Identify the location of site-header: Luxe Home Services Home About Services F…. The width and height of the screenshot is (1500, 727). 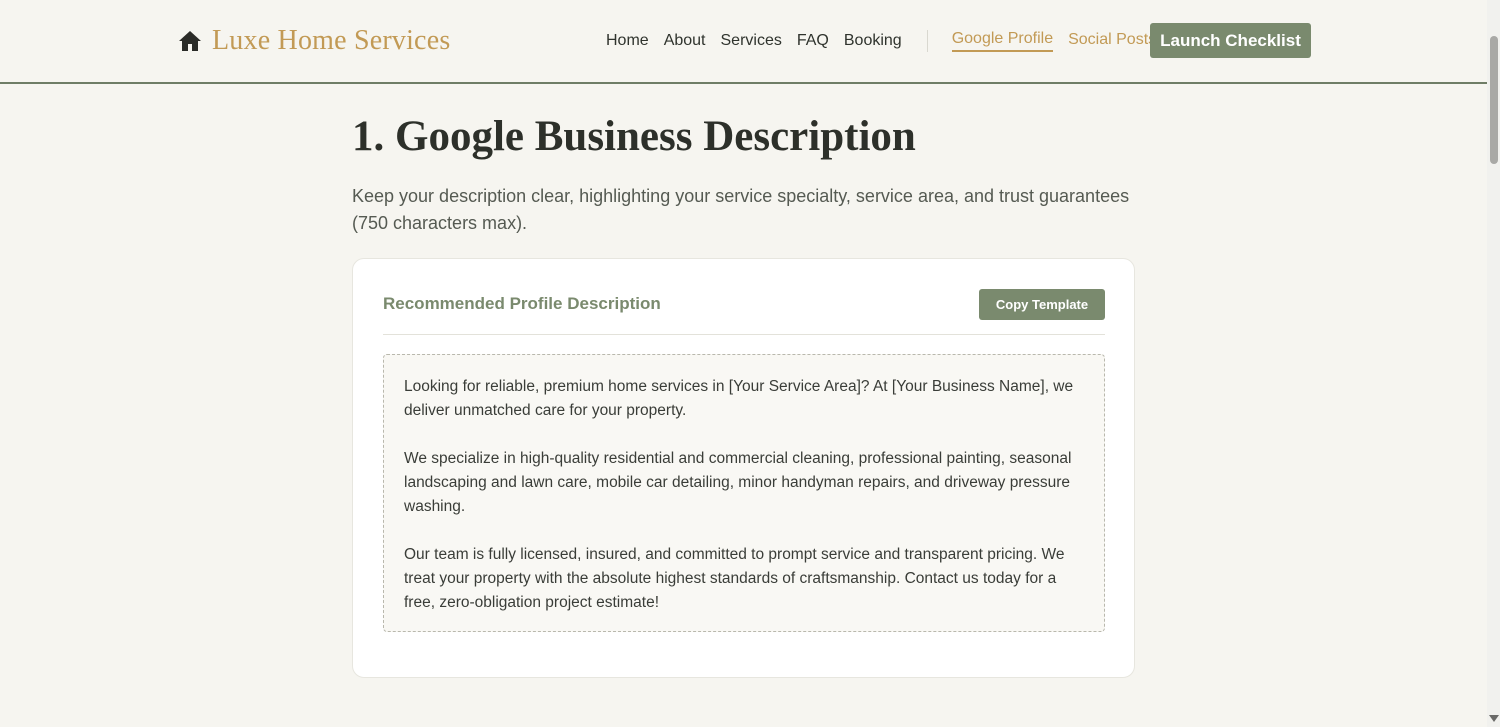
(743, 42).